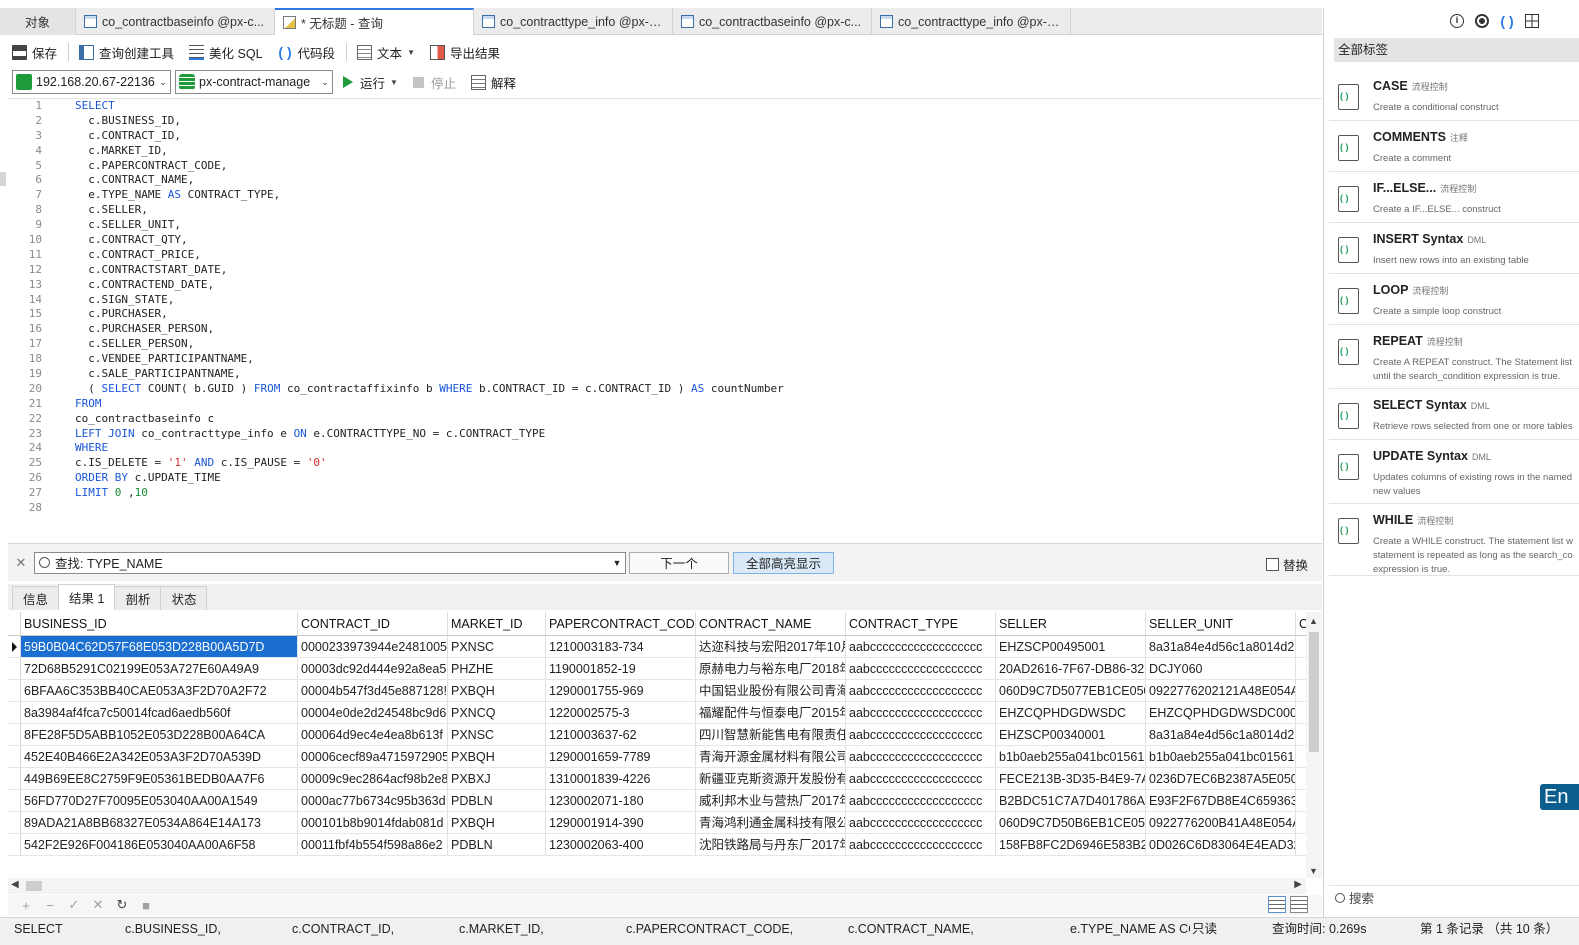 This screenshot has width=1579, height=945. Describe the element at coordinates (1277, 904) in the screenshot. I see `grid-view-icon` at that location.